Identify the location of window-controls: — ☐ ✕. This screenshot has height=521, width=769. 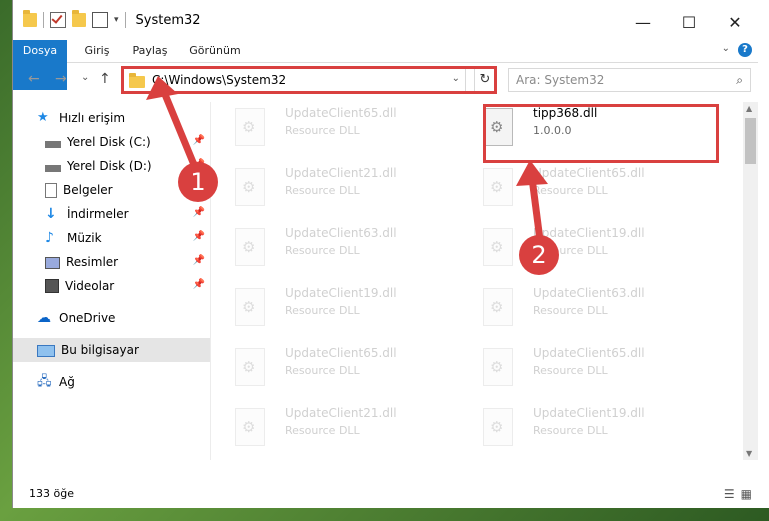
(689, 22).